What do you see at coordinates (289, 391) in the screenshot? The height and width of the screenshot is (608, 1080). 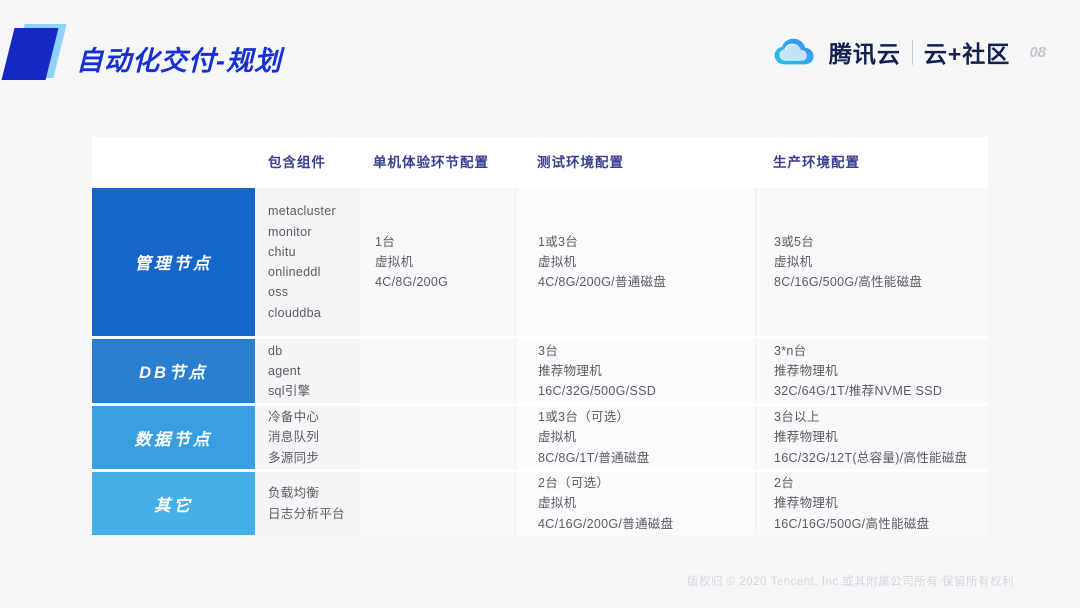 I see `cell-line: sql引擎` at bounding box center [289, 391].